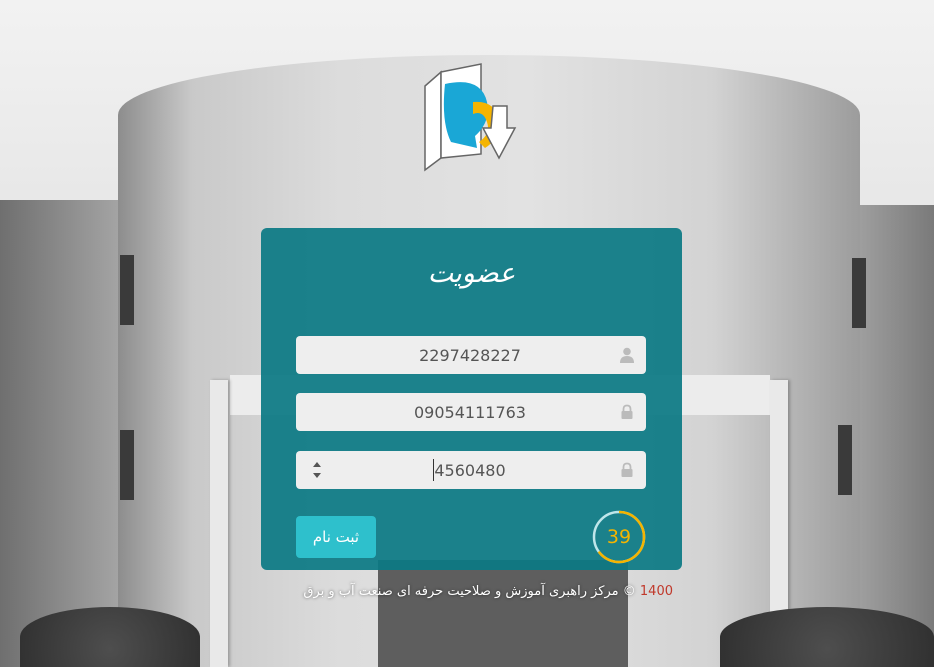 This screenshot has height=667, width=934. I want to click on logo-icon, so click(470, 117).